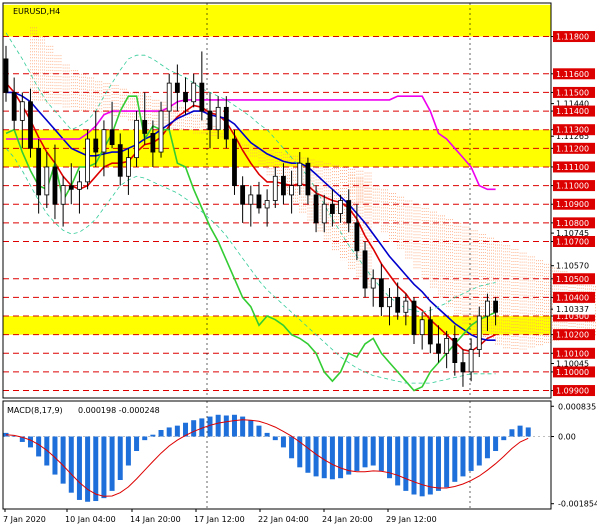 This screenshot has width=597, height=529. Describe the element at coordinates (119, 410) in the screenshot. I see `macd-values: 0.000198 -0.000248` at that location.